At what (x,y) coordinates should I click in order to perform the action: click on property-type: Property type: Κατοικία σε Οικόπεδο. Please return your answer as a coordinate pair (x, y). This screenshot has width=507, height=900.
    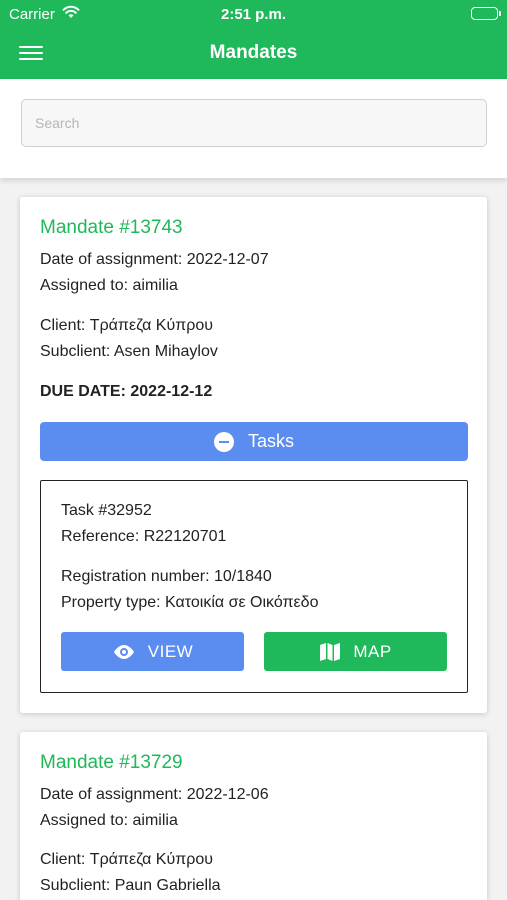
    Looking at the image, I should click on (190, 602).